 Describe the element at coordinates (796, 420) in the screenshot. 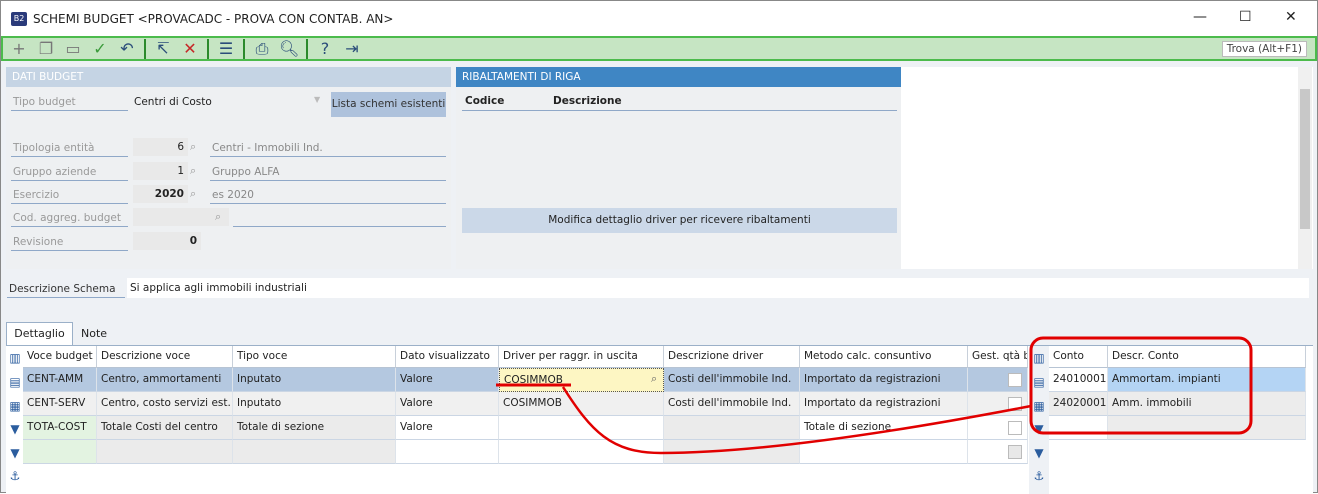

I see `annotation-arrow` at that location.